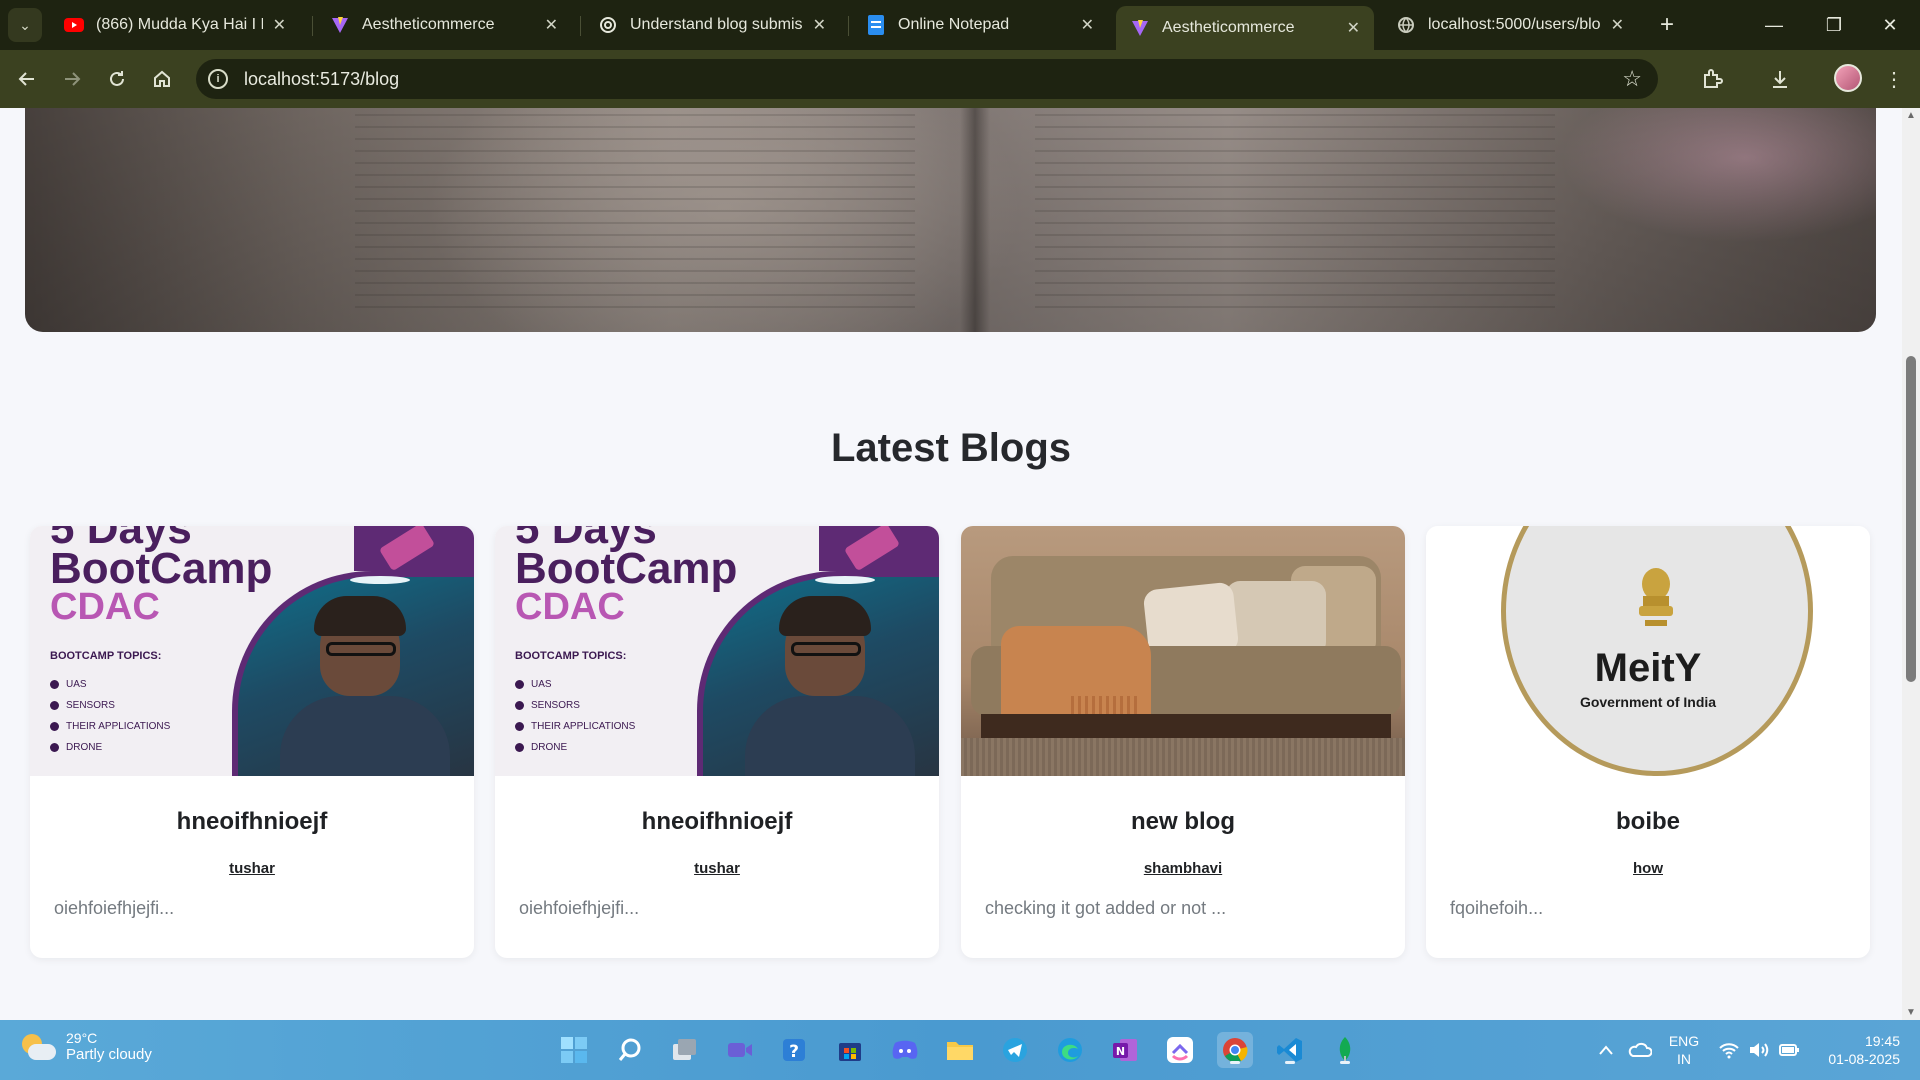 This screenshot has height=1080, width=1920. What do you see at coordinates (1183, 868) in the screenshot?
I see `blog-card-author-link: shambhavi` at bounding box center [1183, 868].